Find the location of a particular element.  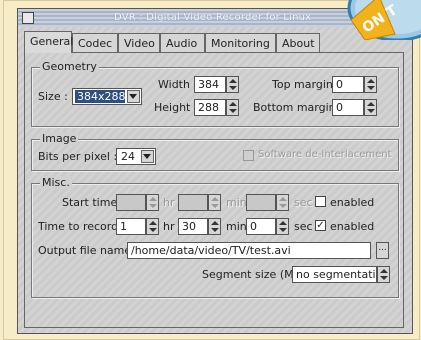

tab-about: About is located at coordinates (298, 42).